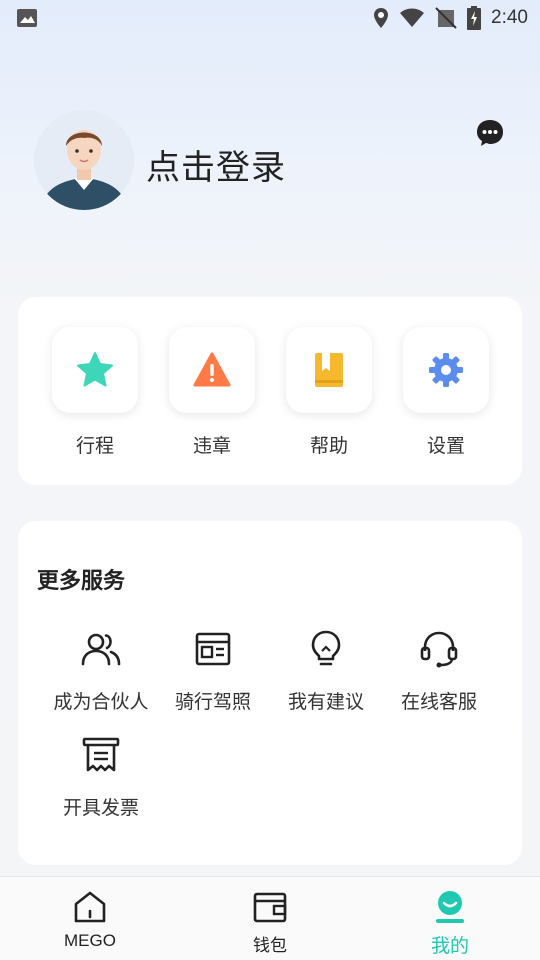  I want to click on service-become-partner: 成为合伙人, so click(101, 671).